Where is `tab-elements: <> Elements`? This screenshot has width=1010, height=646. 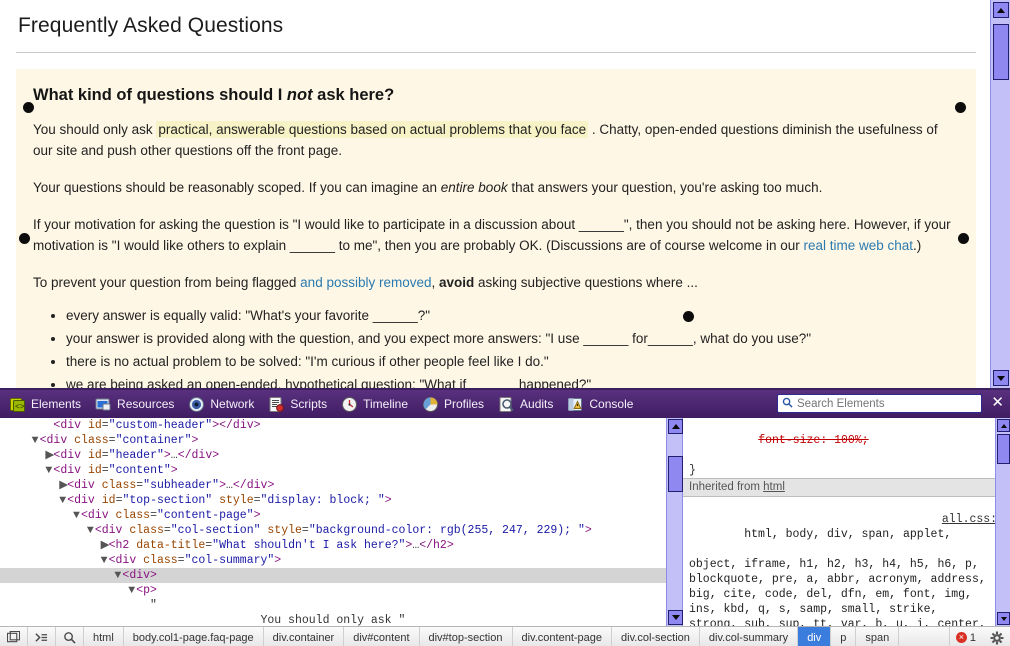
tab-elements: <> Elements is located at coordinates (47, 404).